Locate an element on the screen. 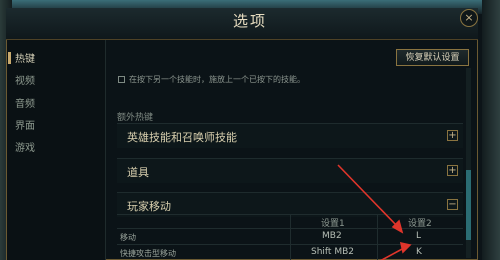 Image resolution: width=500 pixels, height=260 pixels. annotation-arrow-up is located at coordinates (368, 196).